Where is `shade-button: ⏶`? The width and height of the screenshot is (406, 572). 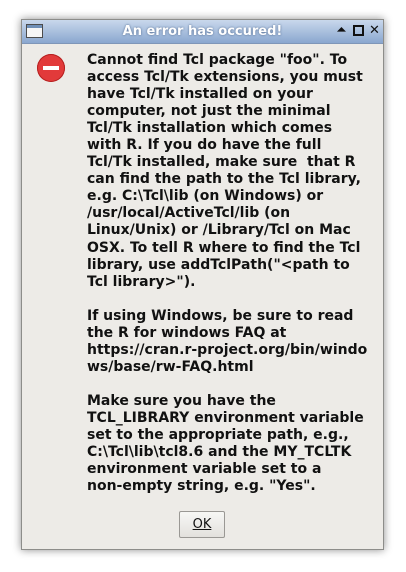
shade-button: ⏶ is located at coordinates (341, 31).